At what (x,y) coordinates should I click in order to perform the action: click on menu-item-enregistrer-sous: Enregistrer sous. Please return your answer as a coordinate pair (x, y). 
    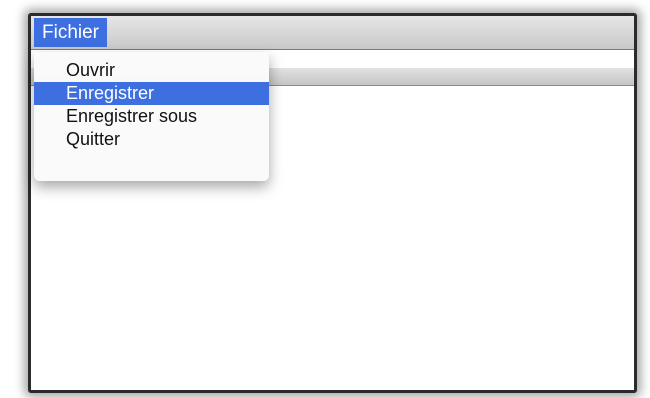
    Looking at the image, I should click on (151, 116).